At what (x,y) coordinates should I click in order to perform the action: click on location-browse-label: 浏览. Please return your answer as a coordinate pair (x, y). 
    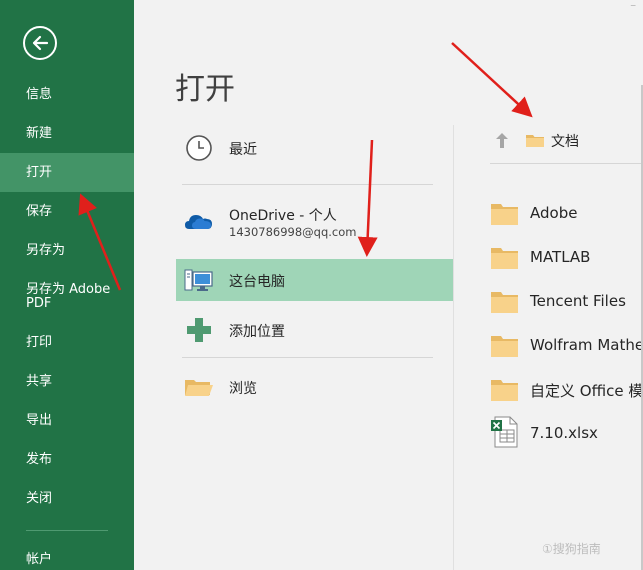
    Looking at the image, I should click on (243, 389).